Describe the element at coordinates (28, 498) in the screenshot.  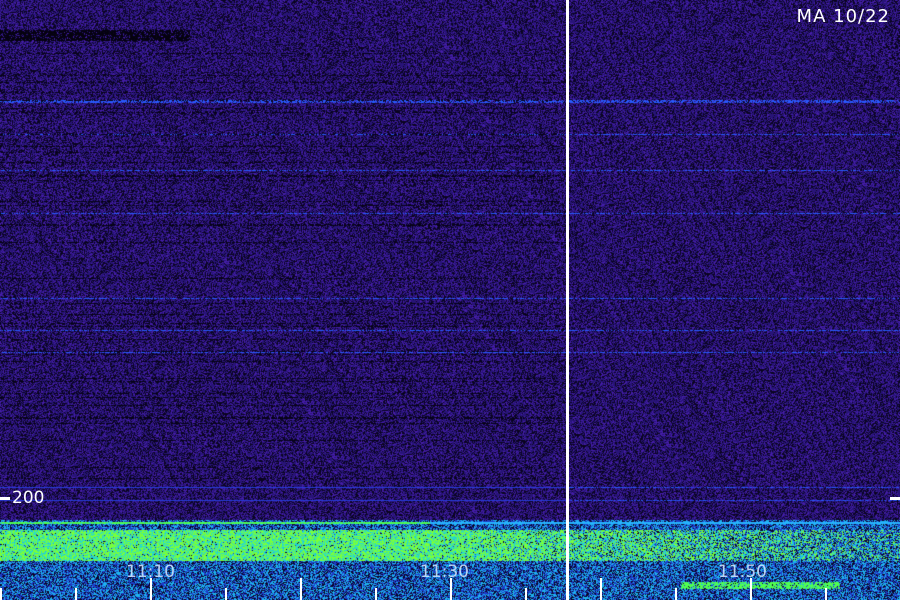
I see `frequency-marker-label: 200` at that location.